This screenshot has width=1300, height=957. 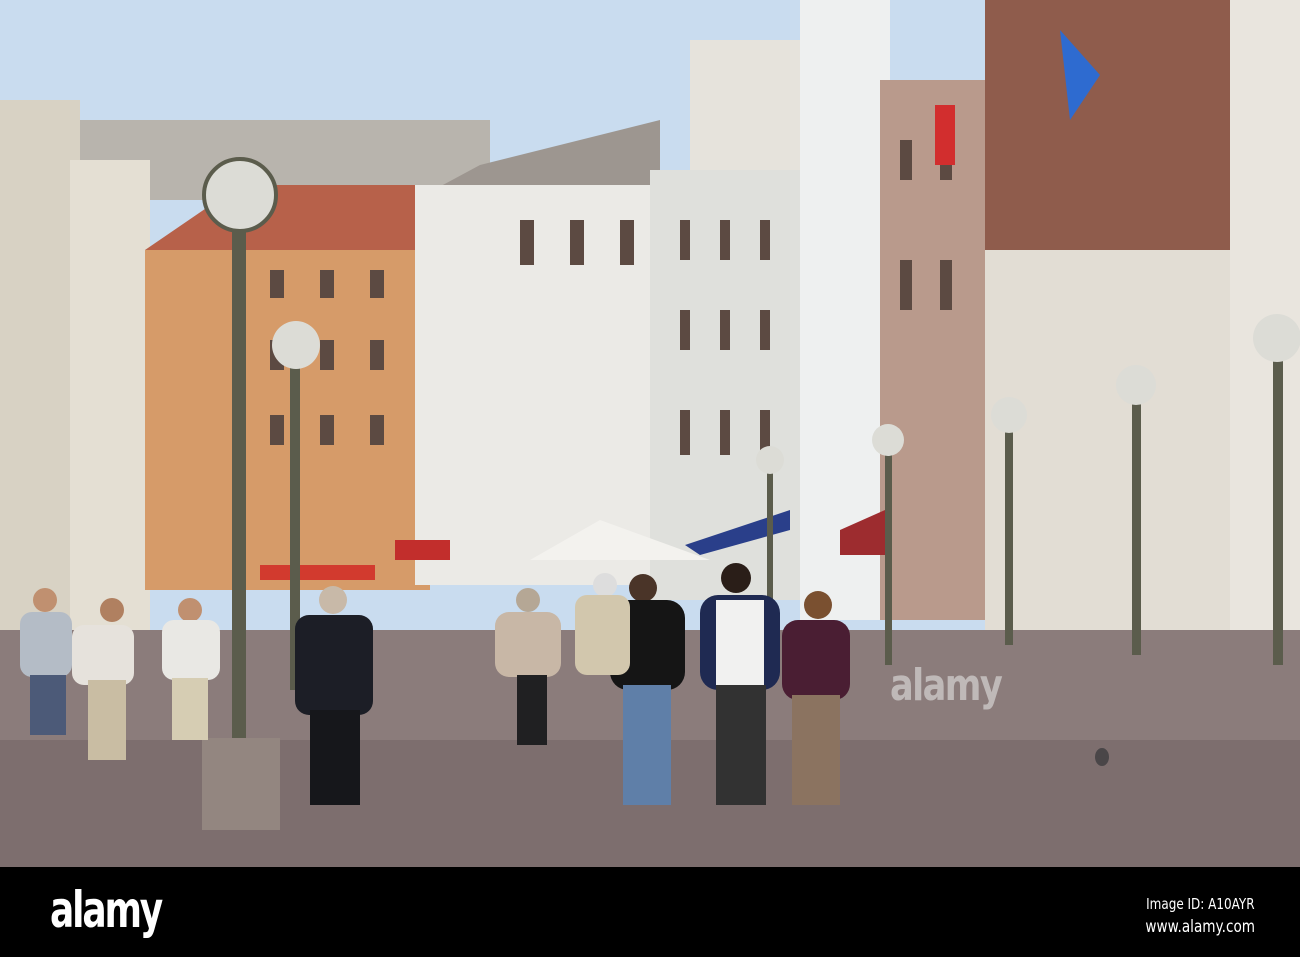 I want to click on building-left, so click(x=110, y=395).